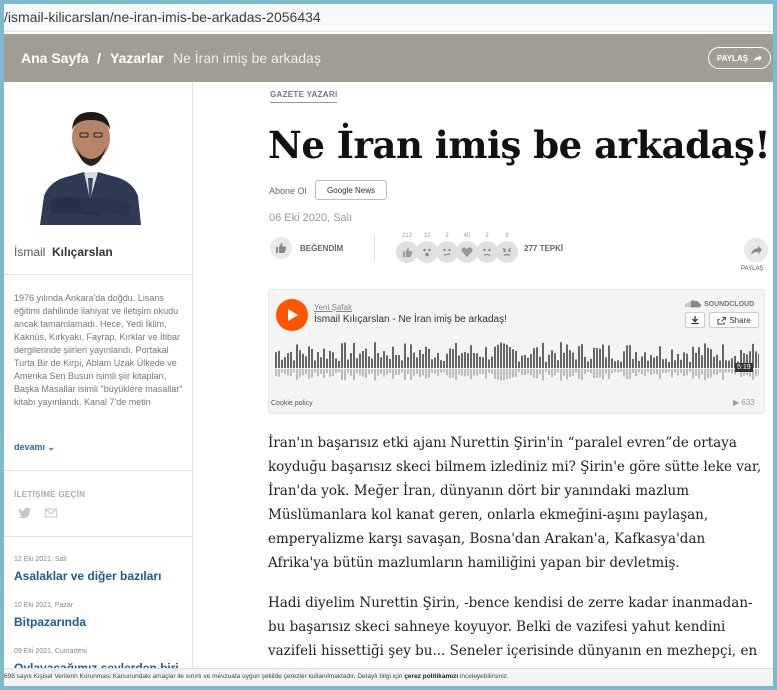 The image size is (777, 690). I want to click on bio-more-label: devamı, so click(30, 447).